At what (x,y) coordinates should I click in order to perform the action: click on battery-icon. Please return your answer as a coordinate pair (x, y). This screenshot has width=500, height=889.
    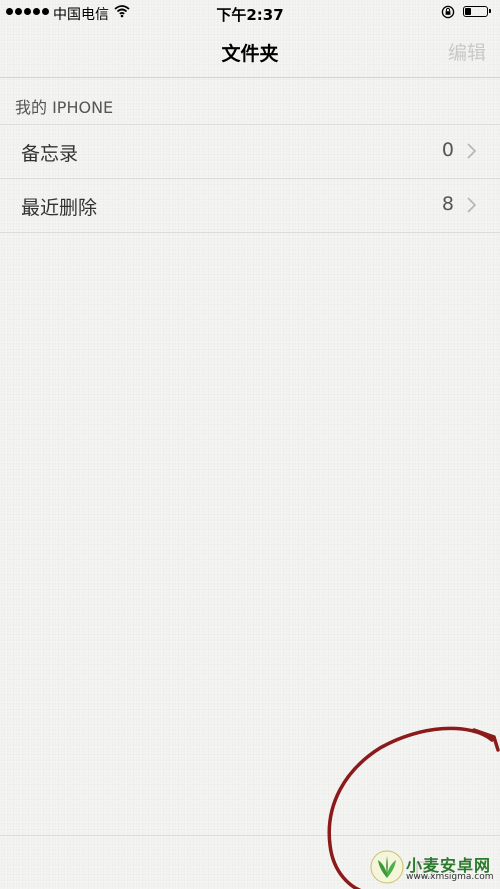
    Looking at the image, I should click on (477, 11).